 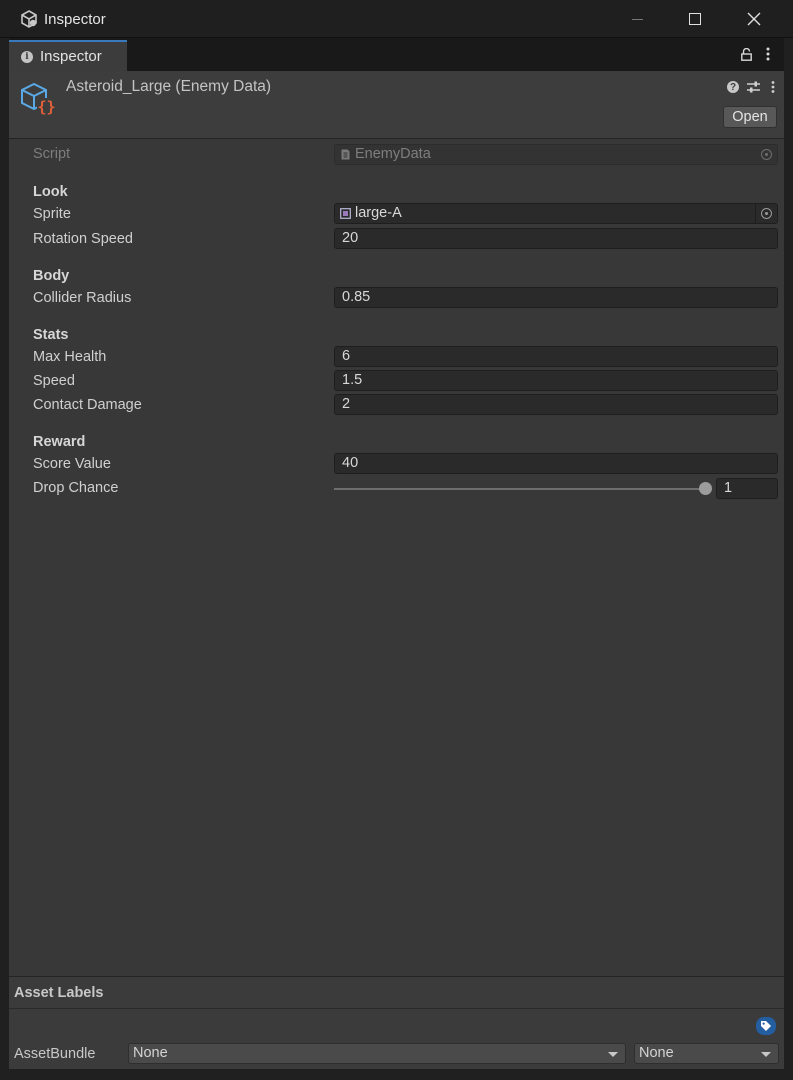 I want to click on tab-strip: i Inspector, so click(x=396, y=54).